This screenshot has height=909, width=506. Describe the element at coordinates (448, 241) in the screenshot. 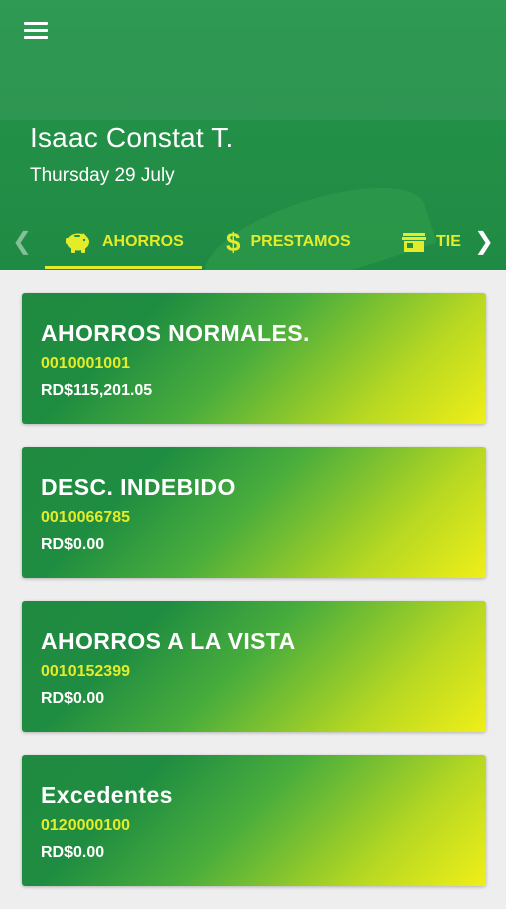

I see `tab-tiendas-label: TIE` at that location.